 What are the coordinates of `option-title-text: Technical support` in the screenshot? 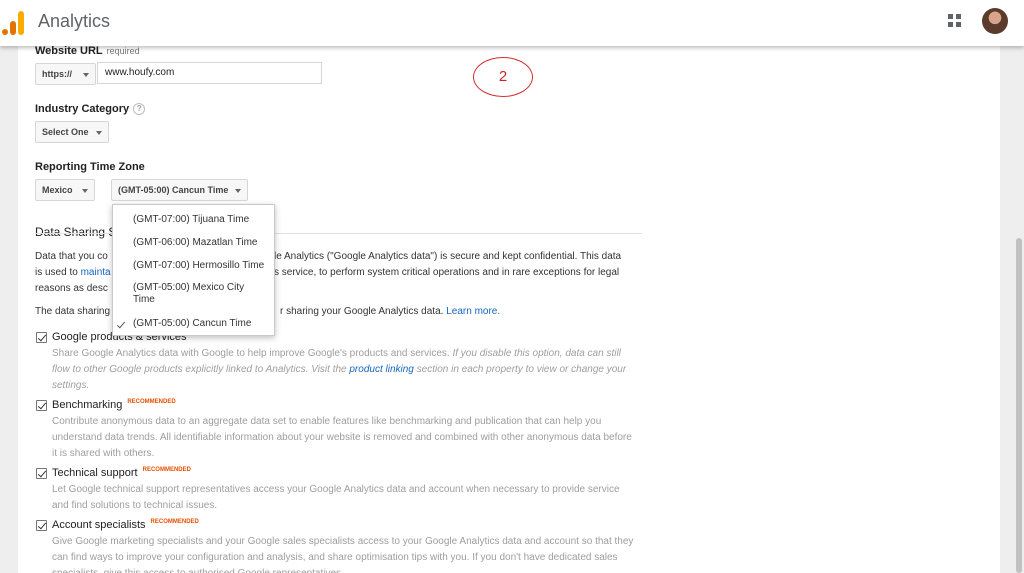 It's located at (95, 473).